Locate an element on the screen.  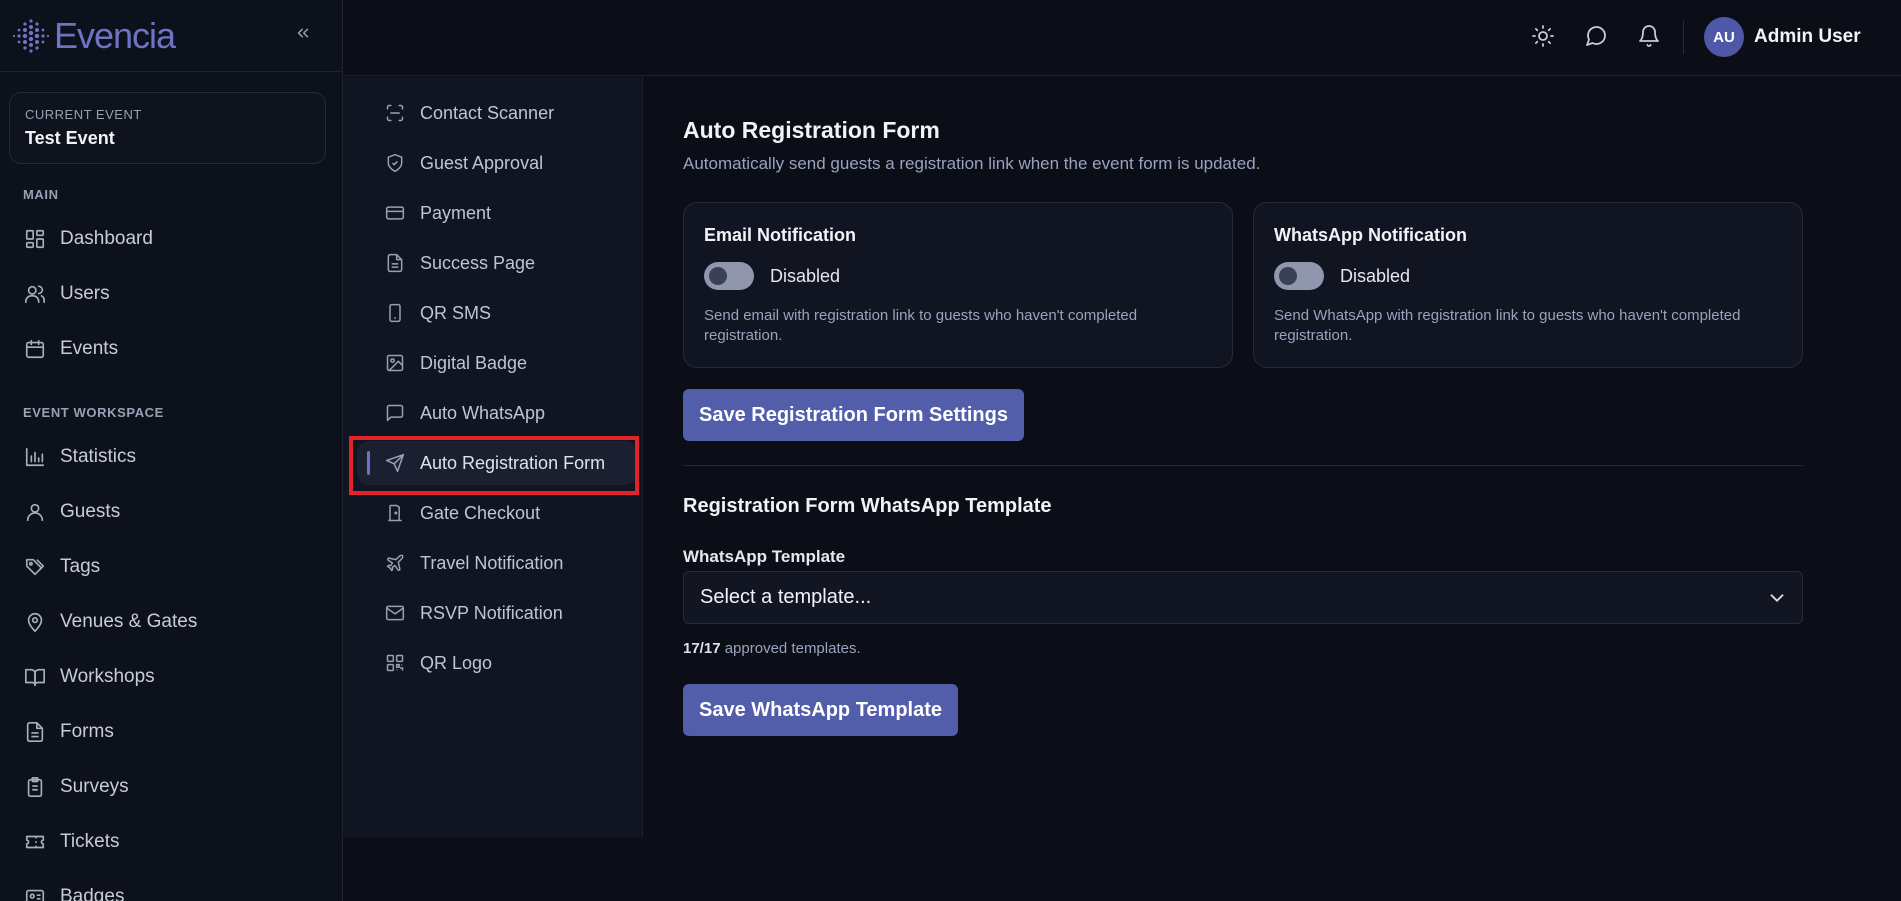
subnav-item-label: Auto WhatsApp is located at coordinates (483, 412).